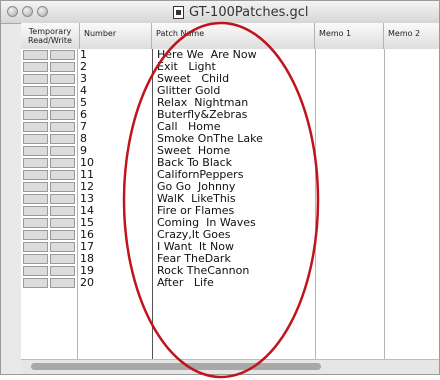 The height and width of the screenshot is (380, 440). I want to click on column-header-read-write-label: Read/Write, so click(50, 40).